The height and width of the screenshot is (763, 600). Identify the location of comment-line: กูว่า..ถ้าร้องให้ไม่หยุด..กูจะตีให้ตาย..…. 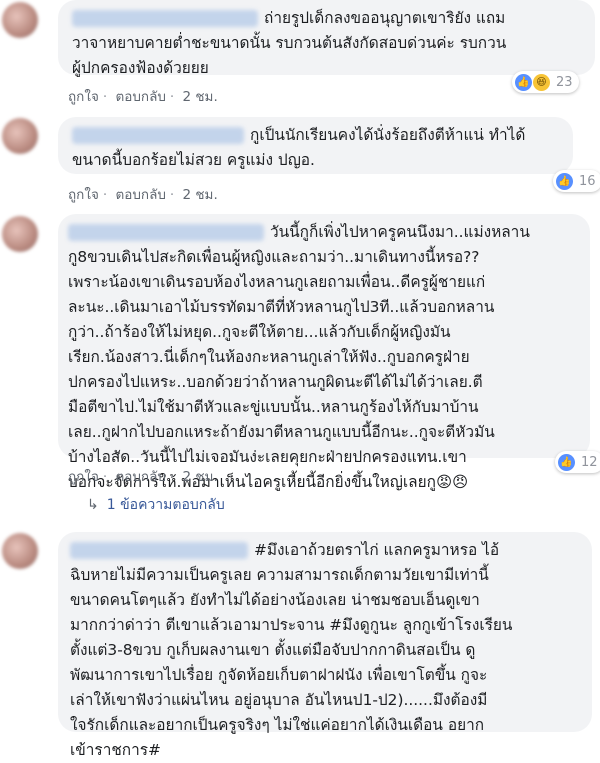
(259, 332).